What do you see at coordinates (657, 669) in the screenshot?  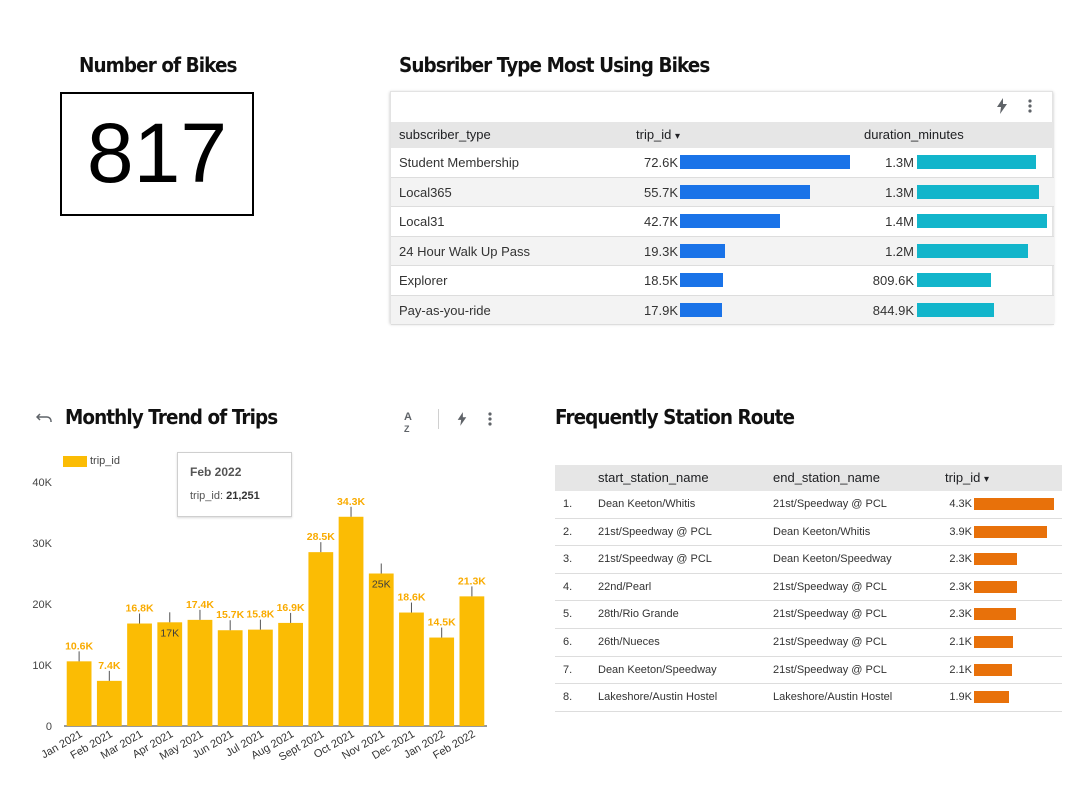 I see `start-station-cell: Dean Keeton/Speedway` at bounding box center [657, 669].